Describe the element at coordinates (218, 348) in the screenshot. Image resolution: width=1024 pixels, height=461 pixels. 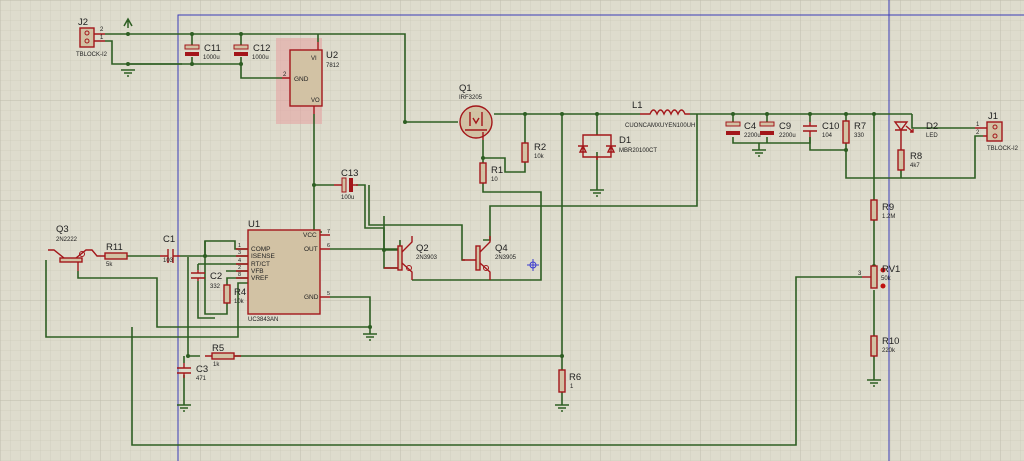
I see `ref-label: R5` at that location.